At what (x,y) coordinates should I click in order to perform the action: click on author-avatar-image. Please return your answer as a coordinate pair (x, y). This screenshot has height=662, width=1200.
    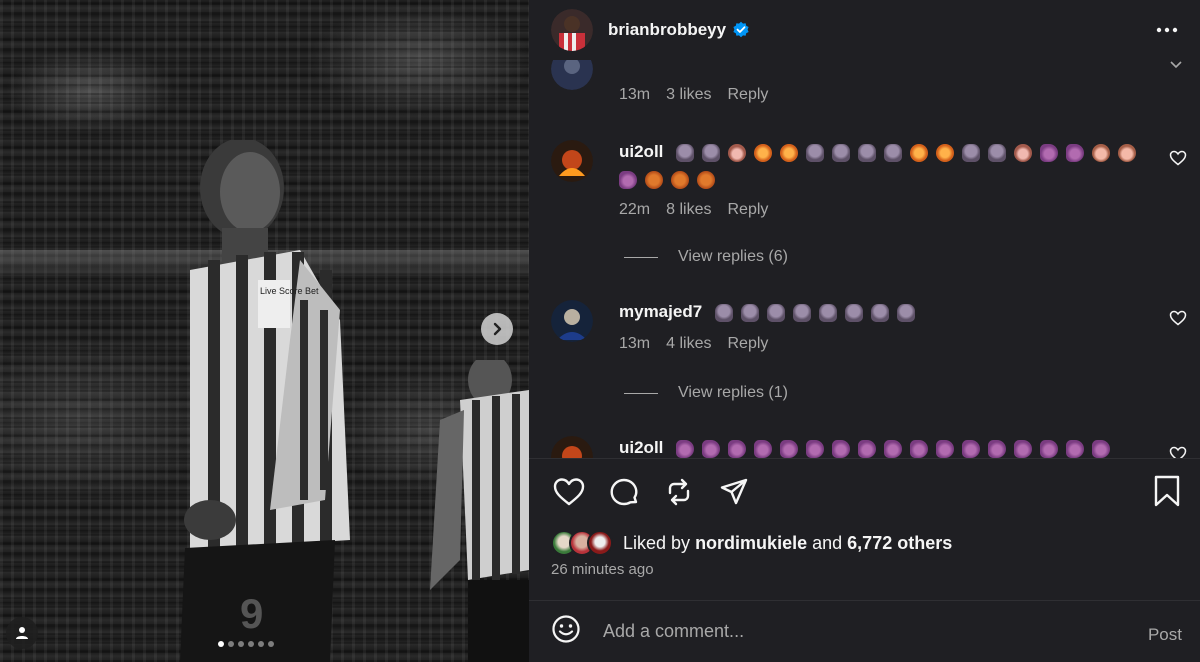
    Looking at the image, I should click on (572, 29).